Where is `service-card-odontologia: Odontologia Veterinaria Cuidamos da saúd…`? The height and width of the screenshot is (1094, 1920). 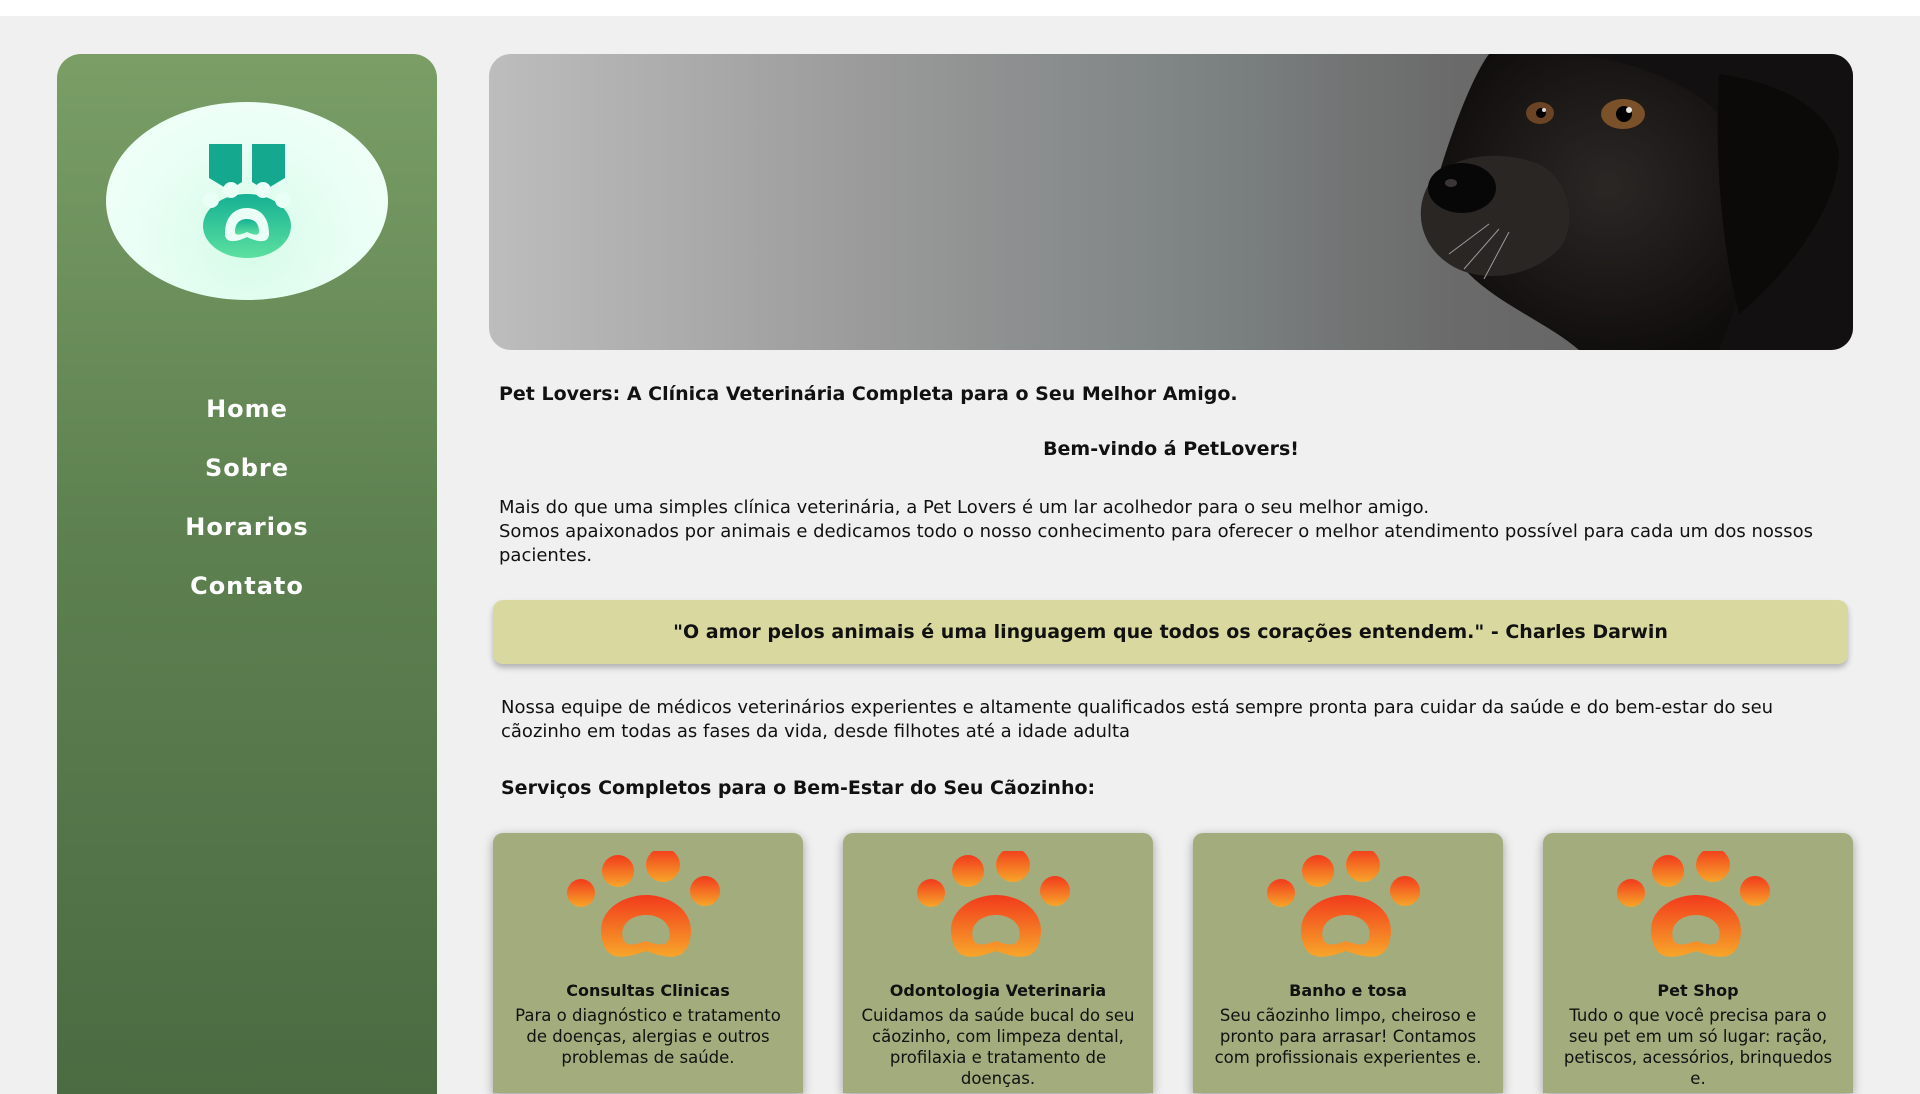 service-card-odontologia: Odontologia Veterinaria Cuidamos da saúd… is located at coordinates (998, 963).